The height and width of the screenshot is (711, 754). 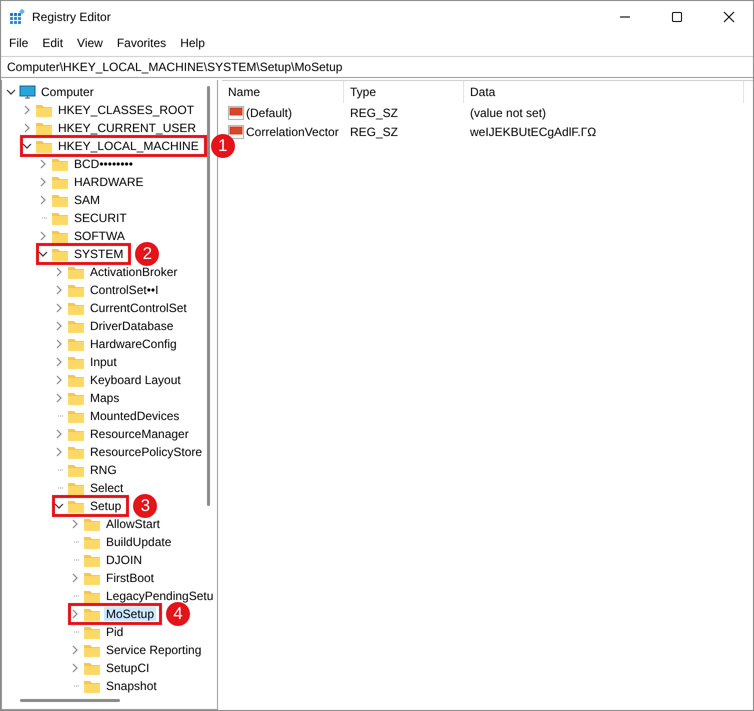 What do you see at coordinates (103, 362) in the screenshot?
I see `tree-item: Input` at bounding box center [103, 362].